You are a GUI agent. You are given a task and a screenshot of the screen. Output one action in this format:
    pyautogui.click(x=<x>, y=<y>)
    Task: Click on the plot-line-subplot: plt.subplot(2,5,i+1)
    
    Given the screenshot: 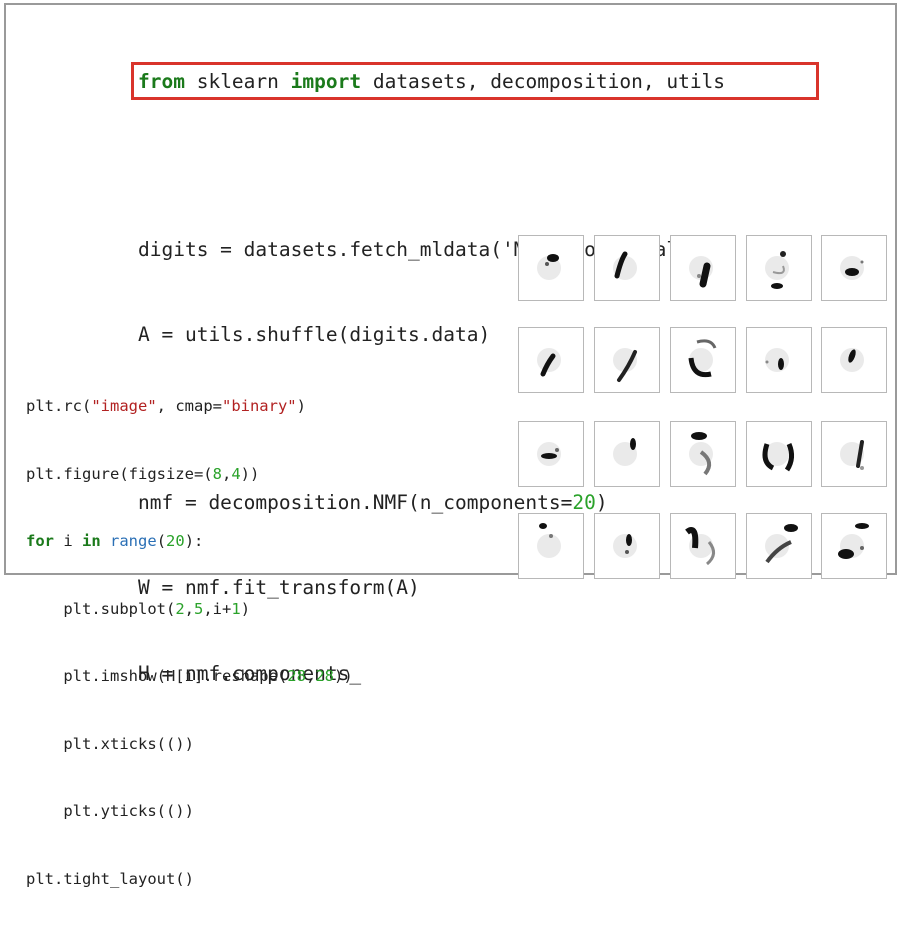 What is the action you would take?
    pyautogui.click(x=138, y=608)
    